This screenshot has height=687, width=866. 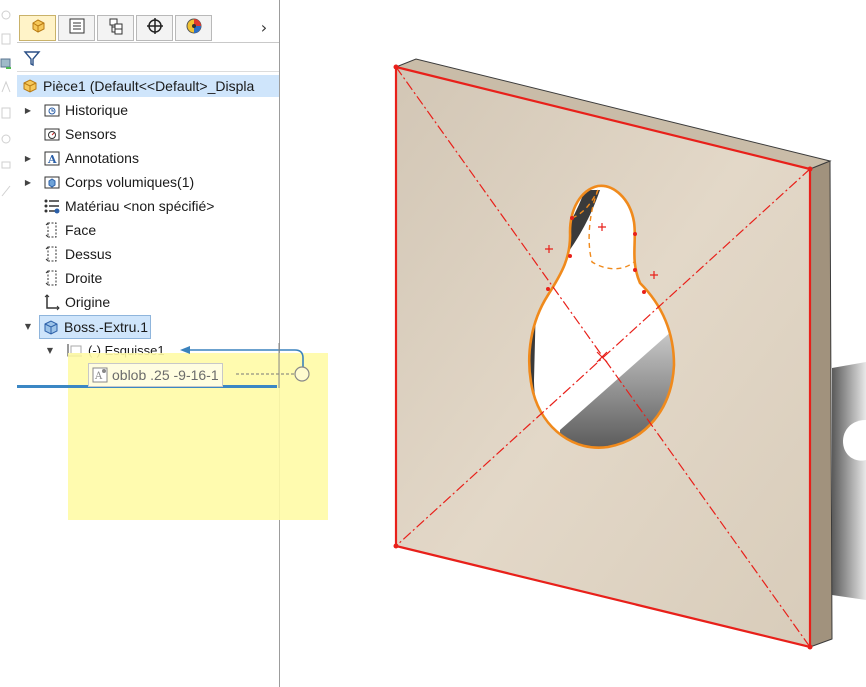 I want to click on command-strip, so click(x=8, y=343).